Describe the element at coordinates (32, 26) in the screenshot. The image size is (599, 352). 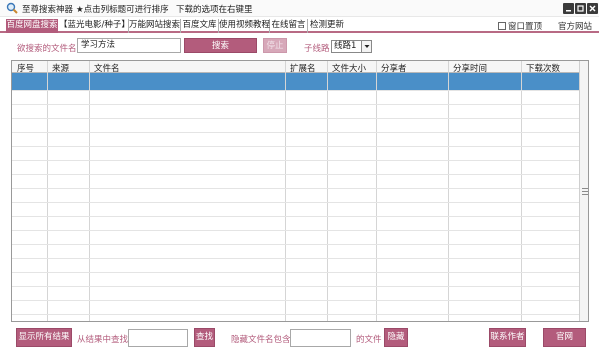
I see `tab-baidu-pan-search: 百度网盘搜索` at that location.